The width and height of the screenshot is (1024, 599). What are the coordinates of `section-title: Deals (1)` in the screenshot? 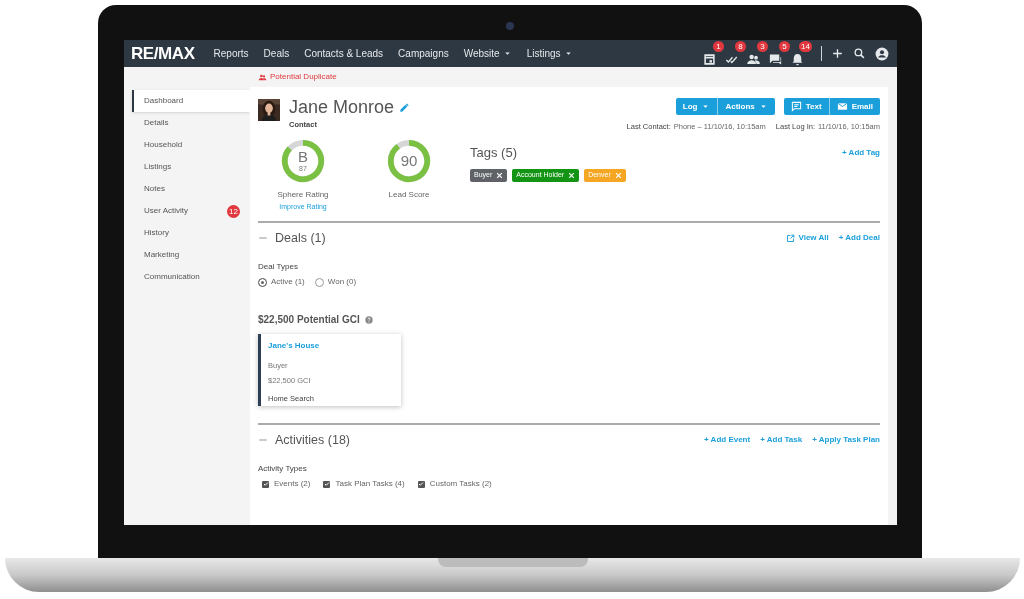 It's located at (300, 238).